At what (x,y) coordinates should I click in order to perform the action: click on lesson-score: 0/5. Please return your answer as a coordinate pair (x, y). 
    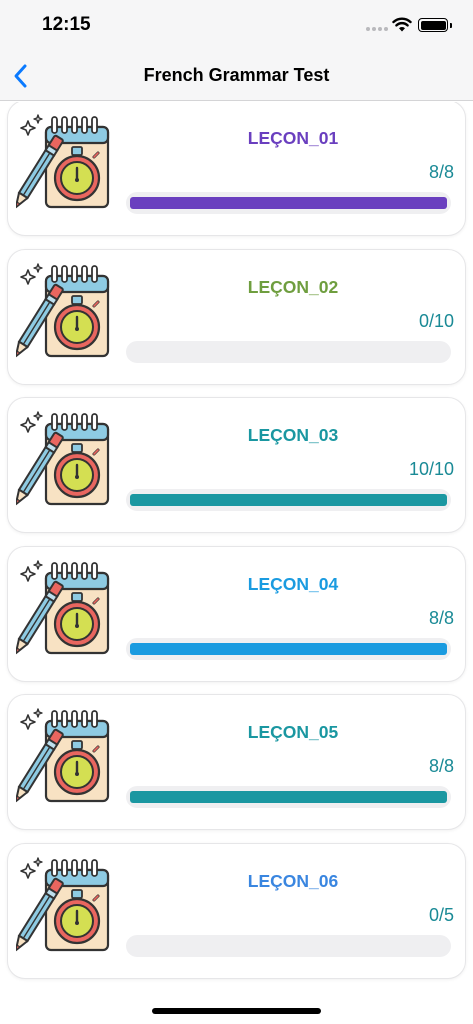
    Looking at the image, I should click on (441, 914).